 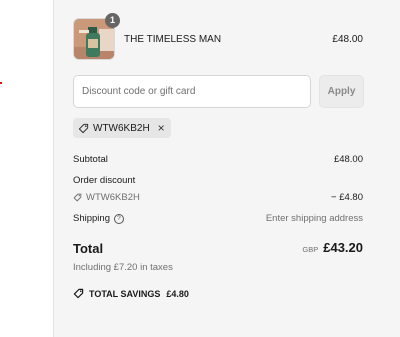 I want to click on help-icon: ?, so click(x=118, y=219).